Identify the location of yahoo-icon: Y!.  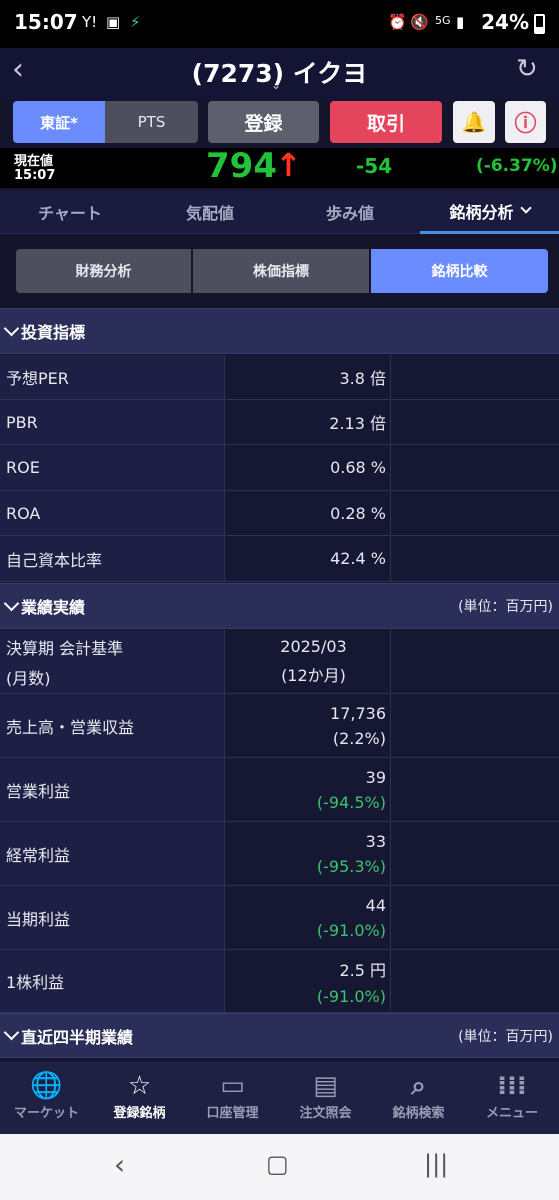
(90, 22).